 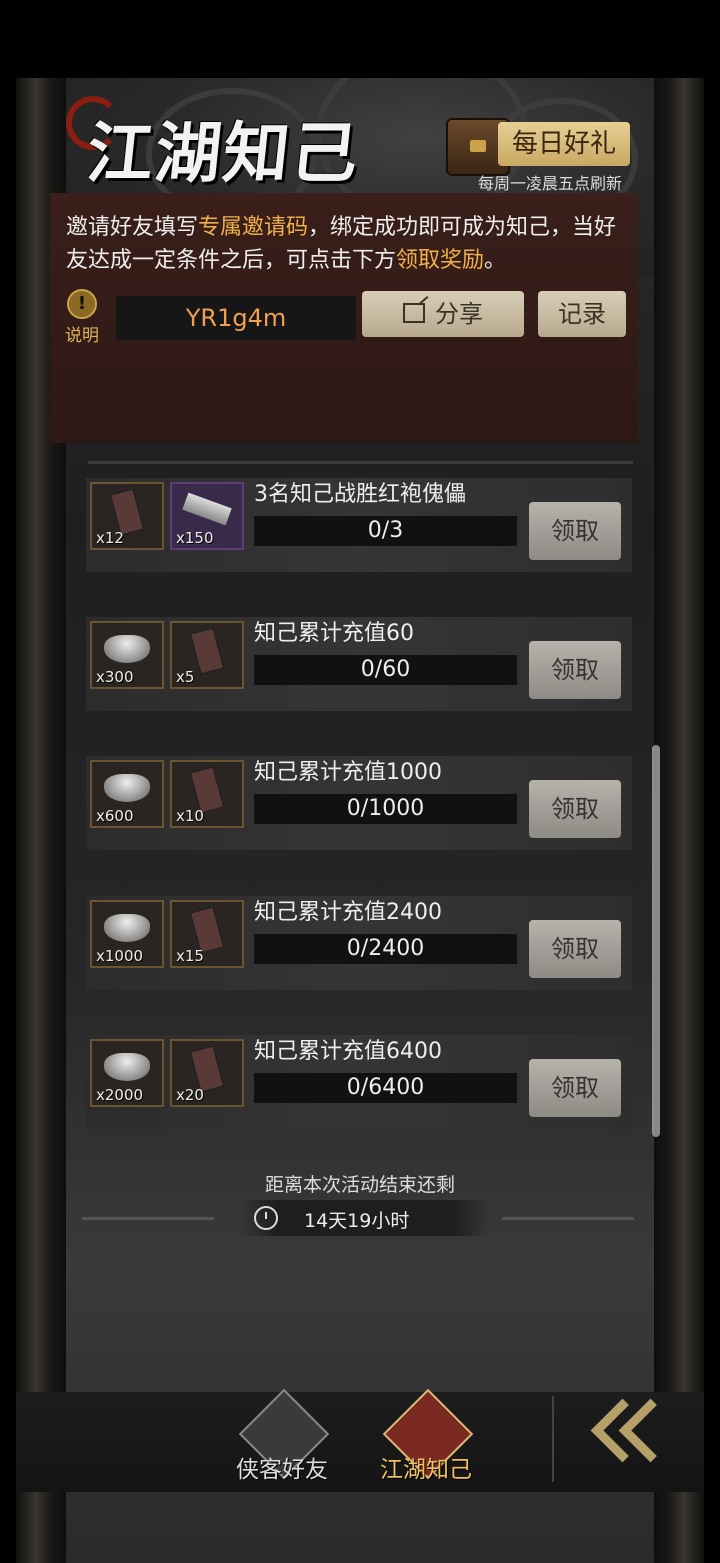 What do you see at coordinates (236, 318) in the screenshot?
I see `invite-code: YR1g4m` at bounding box center [236, 318].